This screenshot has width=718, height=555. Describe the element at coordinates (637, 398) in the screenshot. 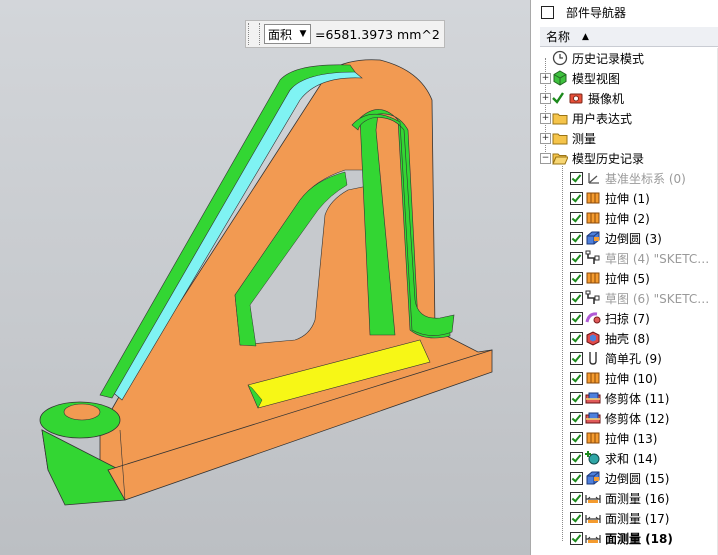

I see `feature-label: 修剪体 (11)` at that location.